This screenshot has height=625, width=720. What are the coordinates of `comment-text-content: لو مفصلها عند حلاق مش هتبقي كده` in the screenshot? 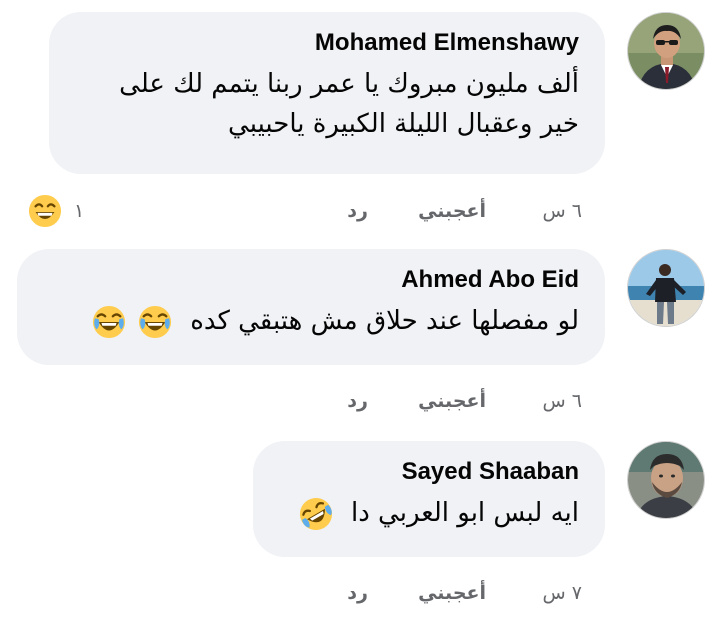 It's located at (384, 321).